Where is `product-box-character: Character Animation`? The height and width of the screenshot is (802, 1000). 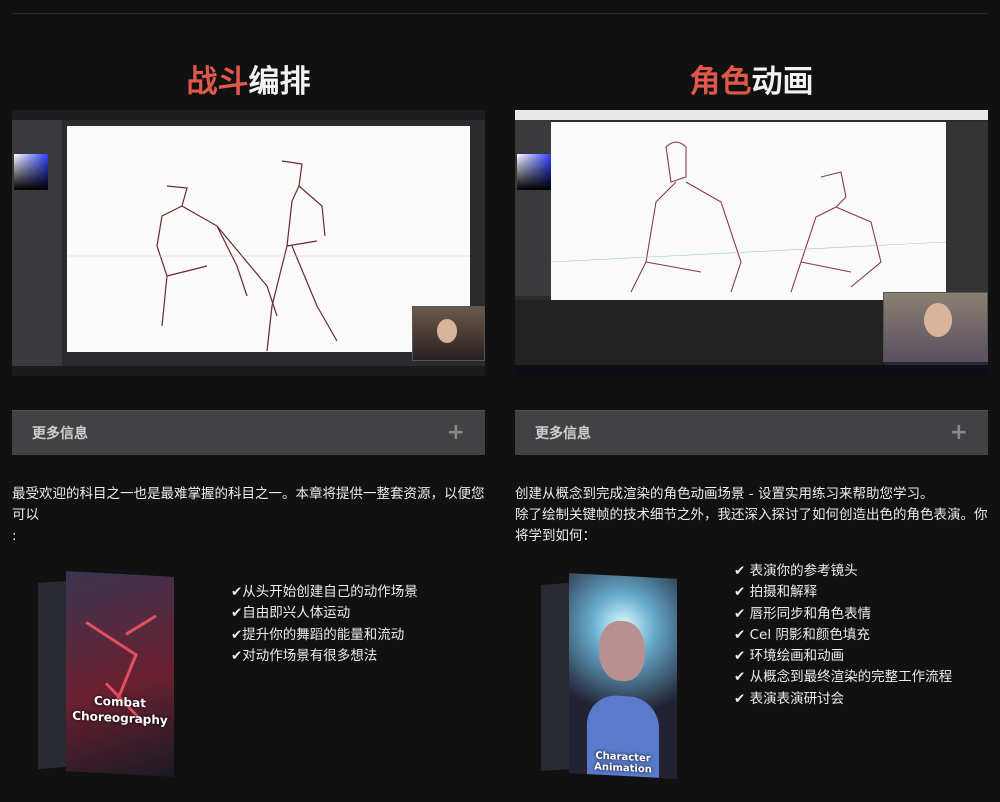 product-box-character: Character Animation is located at coordinates (609, 676).